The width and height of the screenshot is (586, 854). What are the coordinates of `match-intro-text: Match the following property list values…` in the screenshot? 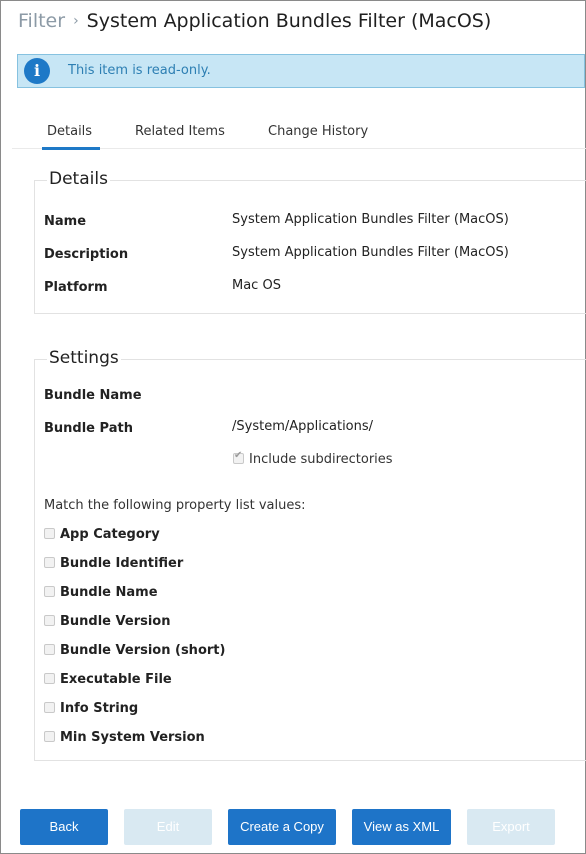 It's located at (175, 505).